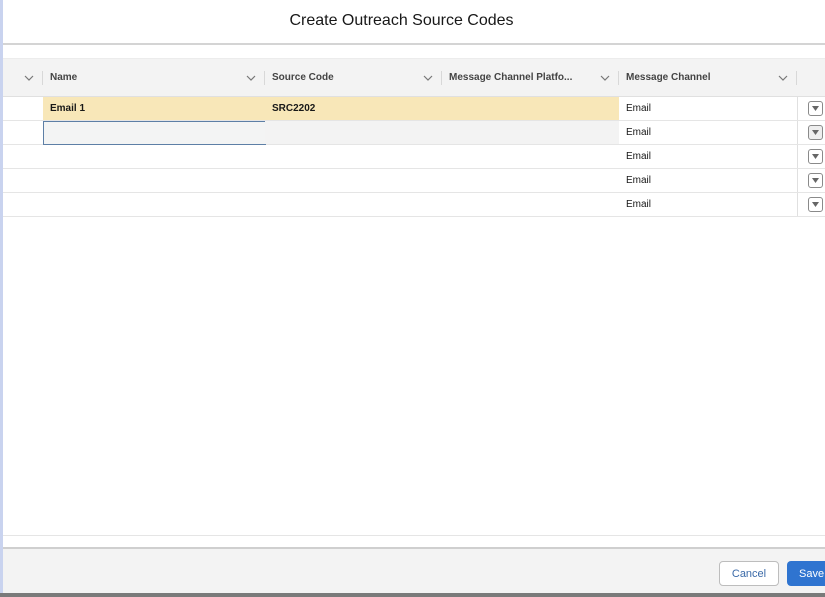 This screenshot has width=825, height=597. I want to click on modal-title: Create Outreach Source Codes, so click(401, 20).